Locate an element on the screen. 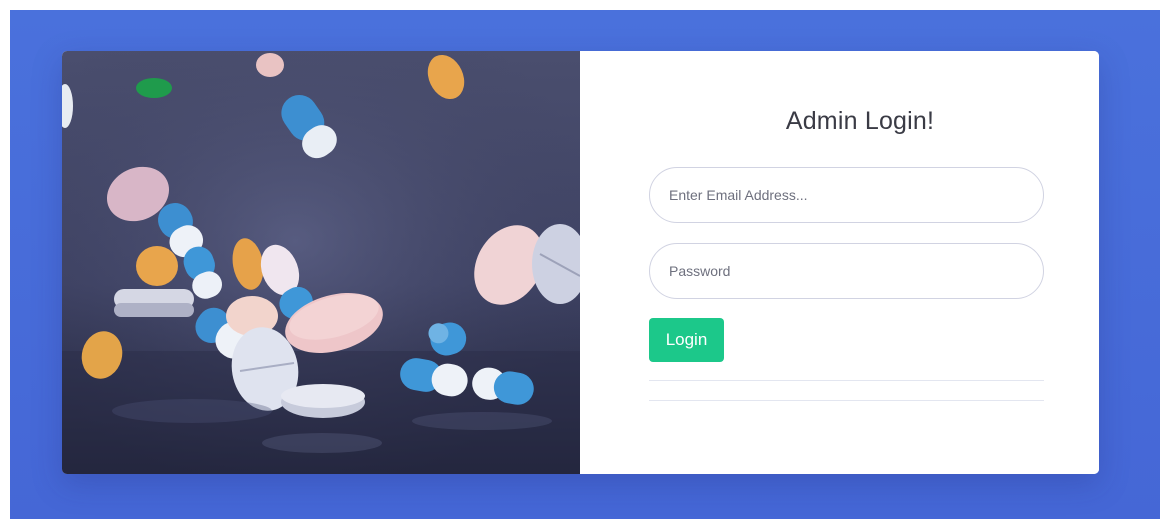 This screenshot has height=519, width=1161. email-input is located at coordinates (846, 195).